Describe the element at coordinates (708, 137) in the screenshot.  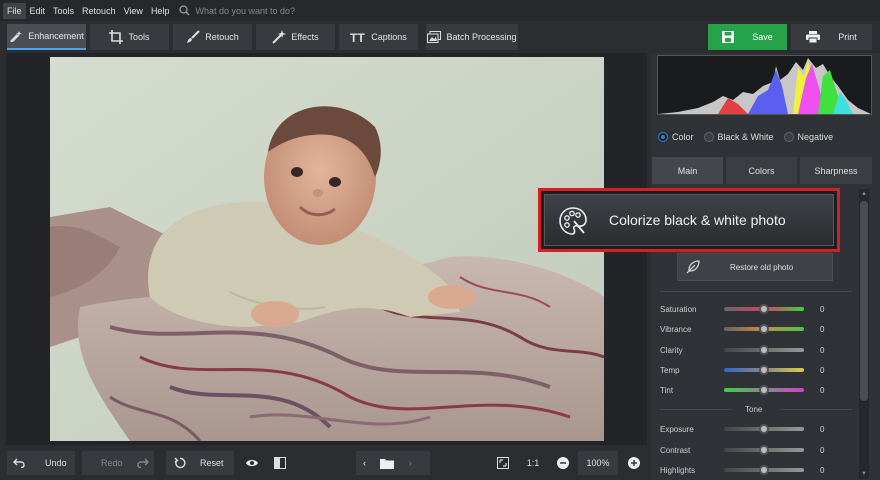
I see `radio-icon` at that location.